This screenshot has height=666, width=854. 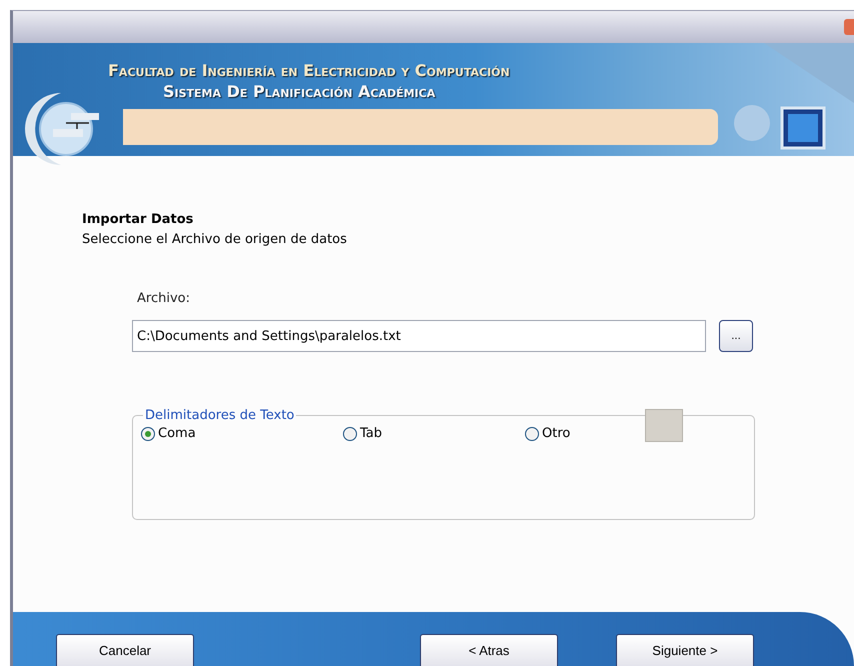 What do you see at coordinates (215, 239) in the screenshot?
I see `instruction-text: Seleccione el Archivo de origen de datos` at bounding box center [215, 239].